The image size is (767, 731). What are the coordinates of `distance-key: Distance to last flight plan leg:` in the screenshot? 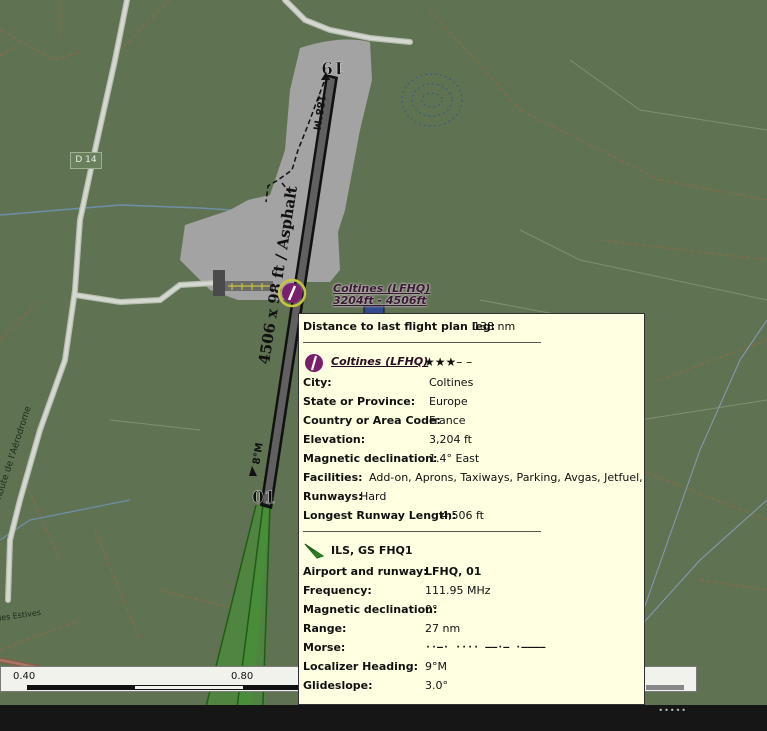 It's located at (399, 326).